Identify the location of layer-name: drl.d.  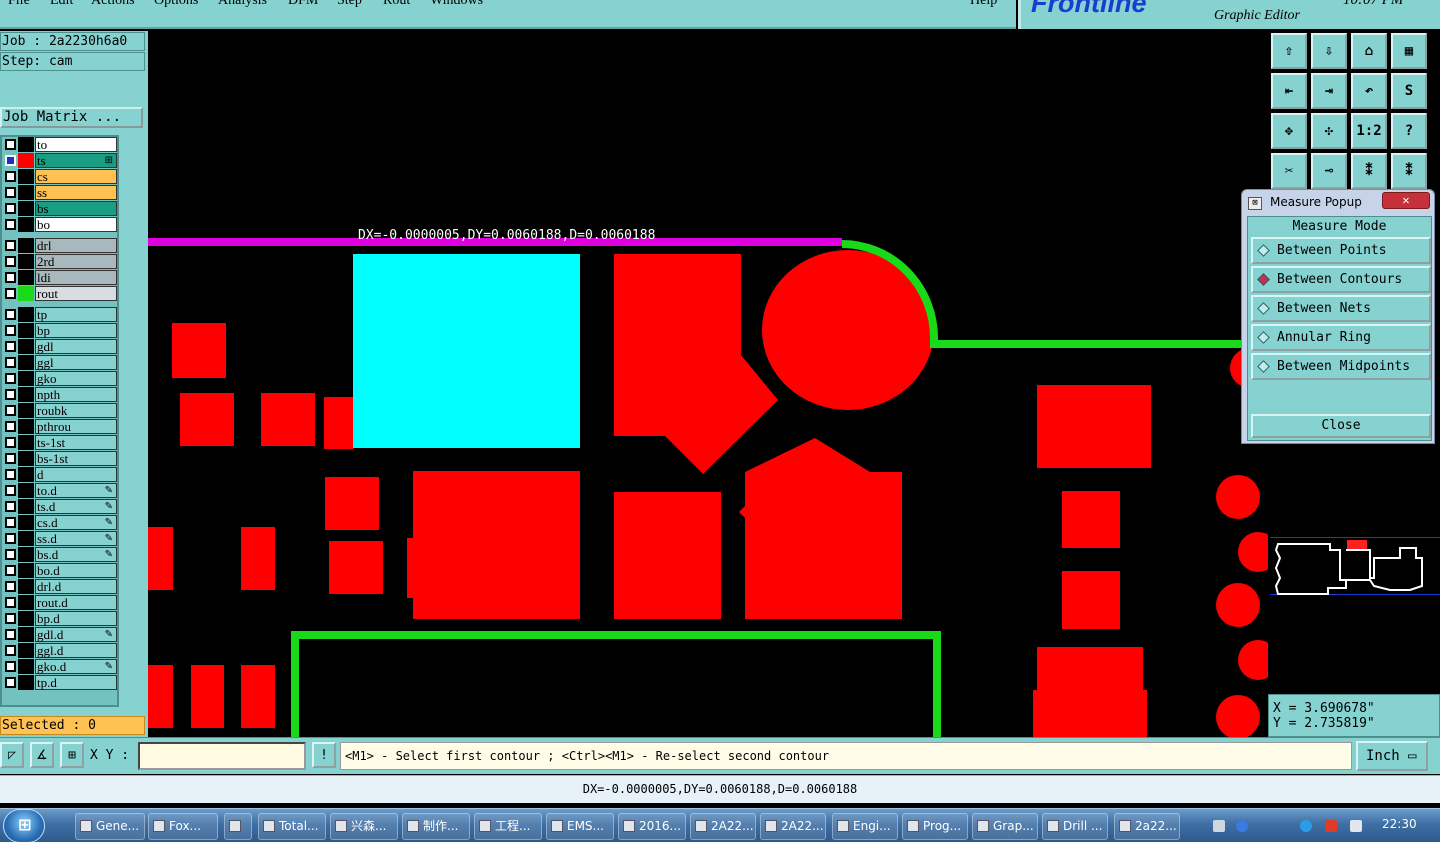
(76, 586).